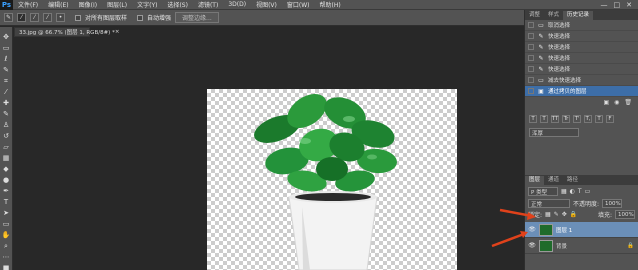 This screenshot has height=270, width=638. What do you see at coordinates (508, 240) in the screenshot?
I see `arrow-to-background` at bounding box center [508, 240].